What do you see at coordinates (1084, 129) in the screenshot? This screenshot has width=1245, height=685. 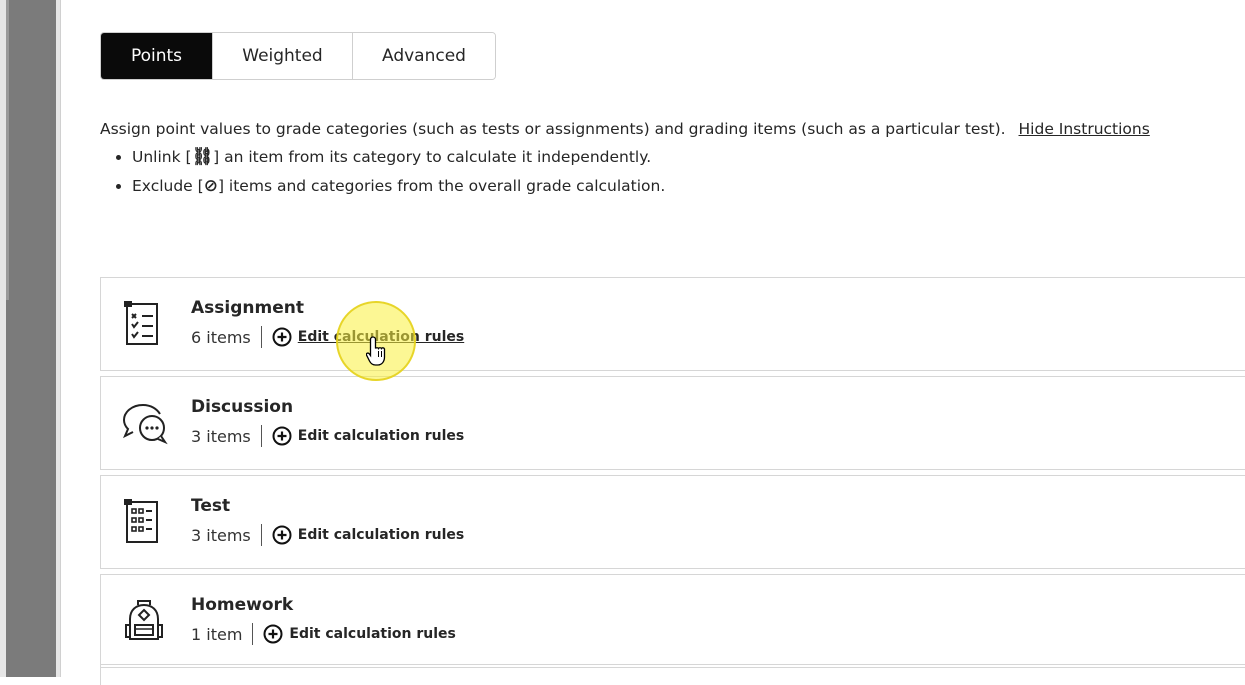 I see `hide-instructions-link: Hide Instructions` at bounding box center [1084, 129].